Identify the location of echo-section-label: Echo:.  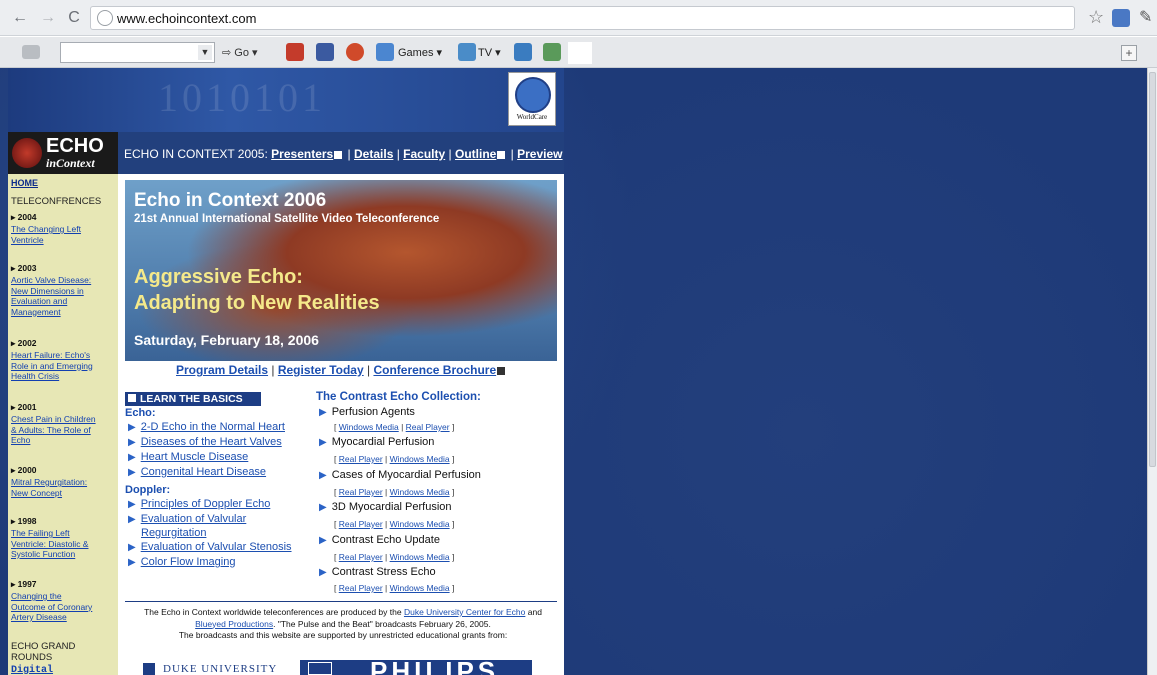
(140, 413).